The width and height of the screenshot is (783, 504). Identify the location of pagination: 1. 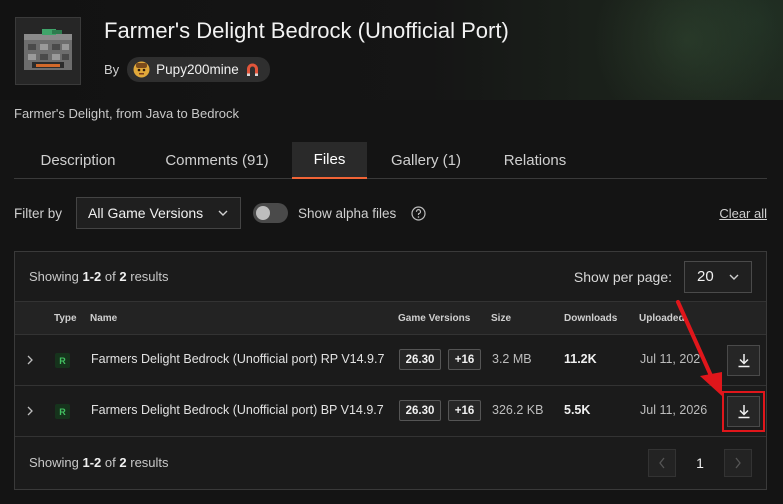
(700, 462).